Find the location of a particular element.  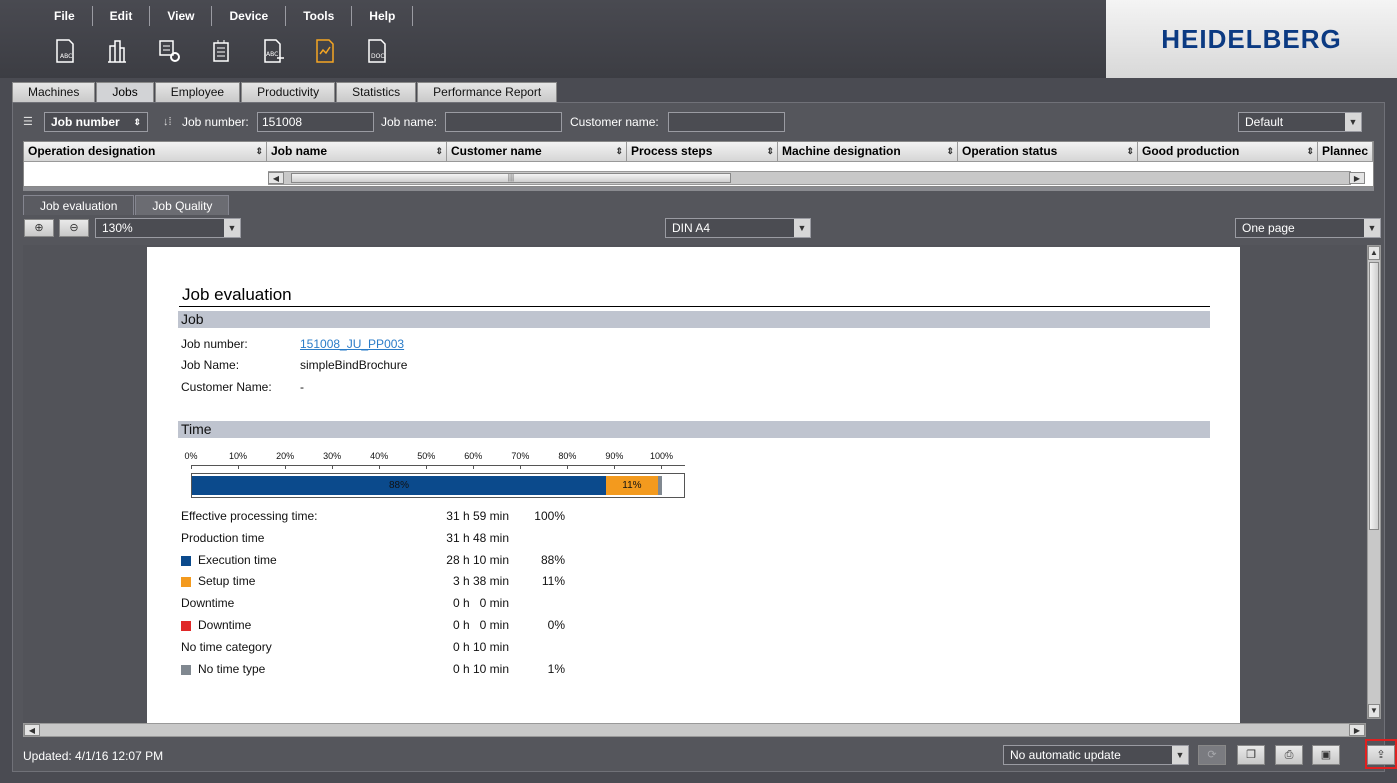

column-operation-status: Operation status ⇕ is located at coordinates (1048, 152).